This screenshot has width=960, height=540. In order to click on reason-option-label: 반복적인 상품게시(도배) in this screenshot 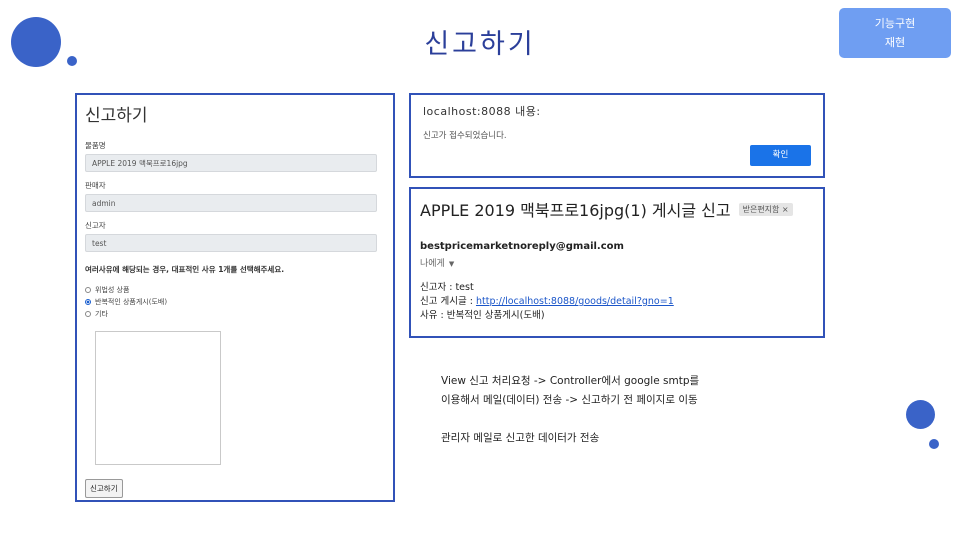, I will do `click(131, 302)`.